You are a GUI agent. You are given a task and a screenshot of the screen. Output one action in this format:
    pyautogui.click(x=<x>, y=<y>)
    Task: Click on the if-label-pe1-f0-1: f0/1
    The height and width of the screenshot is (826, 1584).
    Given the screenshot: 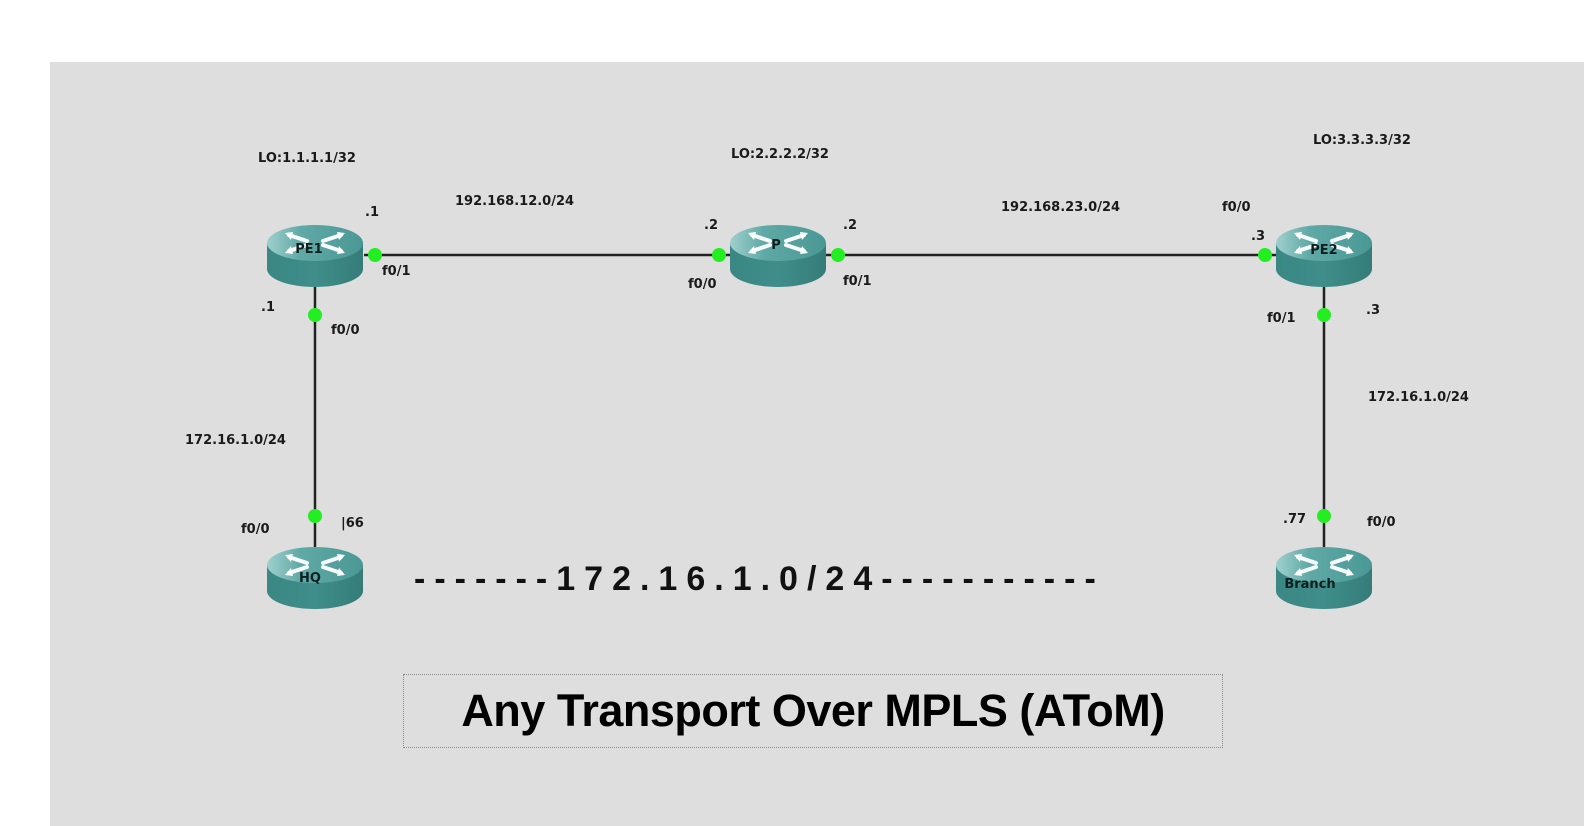 What is the action you would take?
    pyautogui.click(x=396, y=271)
    